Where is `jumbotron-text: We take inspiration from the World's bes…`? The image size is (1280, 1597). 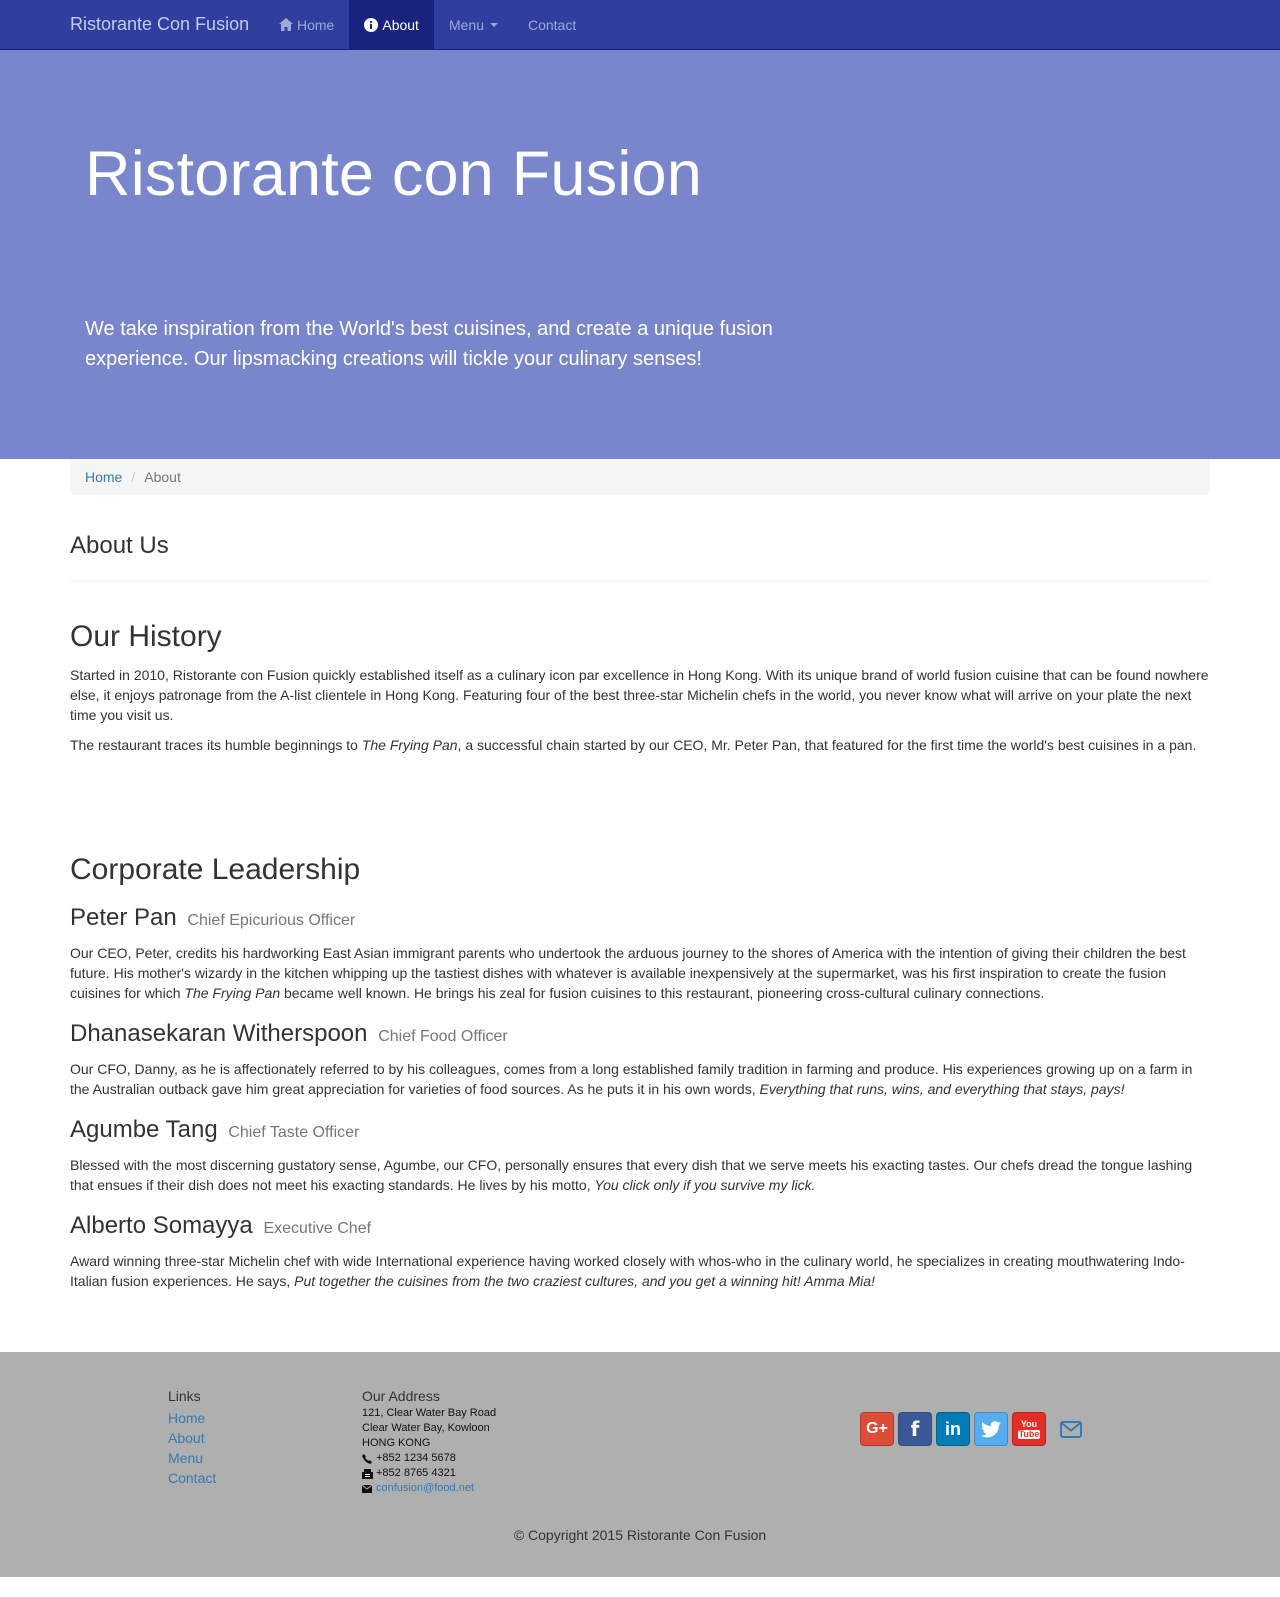 jumbotron-text: We take inspiration from the World's bes… is located at coordinates (429, 344).